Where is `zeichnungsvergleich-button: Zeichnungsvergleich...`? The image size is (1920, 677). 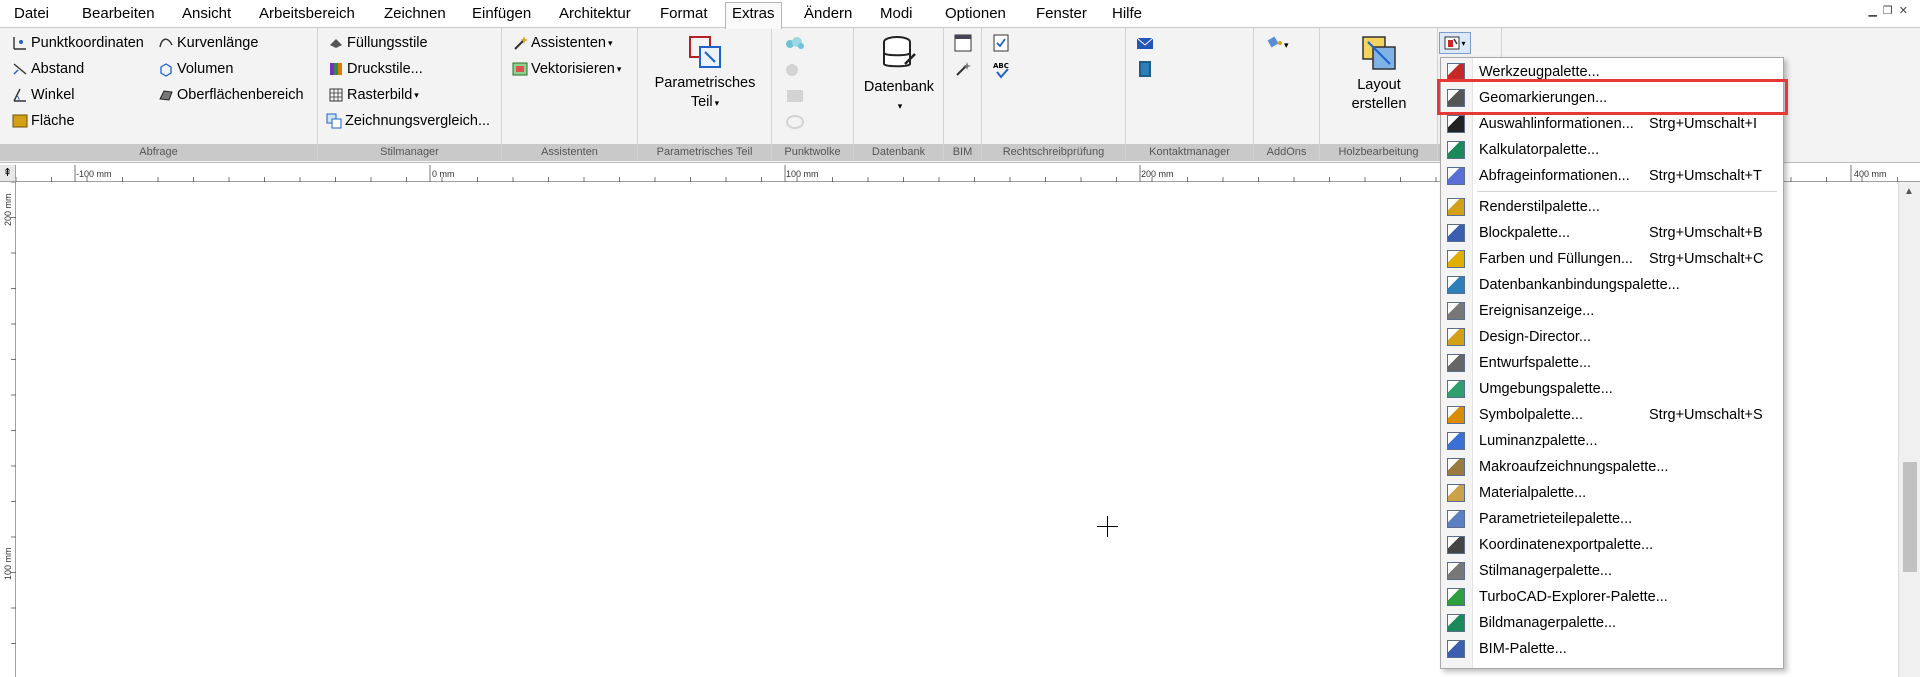 zeichnungsvergleich-button: Zeichnungsvergleich... is located at coordinates (408, 121).